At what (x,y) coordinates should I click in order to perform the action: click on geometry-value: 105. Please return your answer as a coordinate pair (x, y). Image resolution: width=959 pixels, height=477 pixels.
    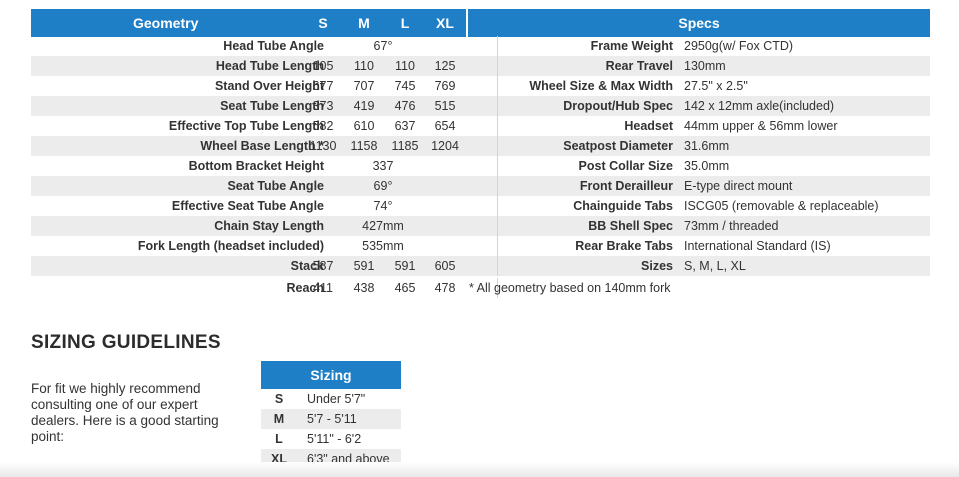
    Looking at the image, I should click on (323, 66).